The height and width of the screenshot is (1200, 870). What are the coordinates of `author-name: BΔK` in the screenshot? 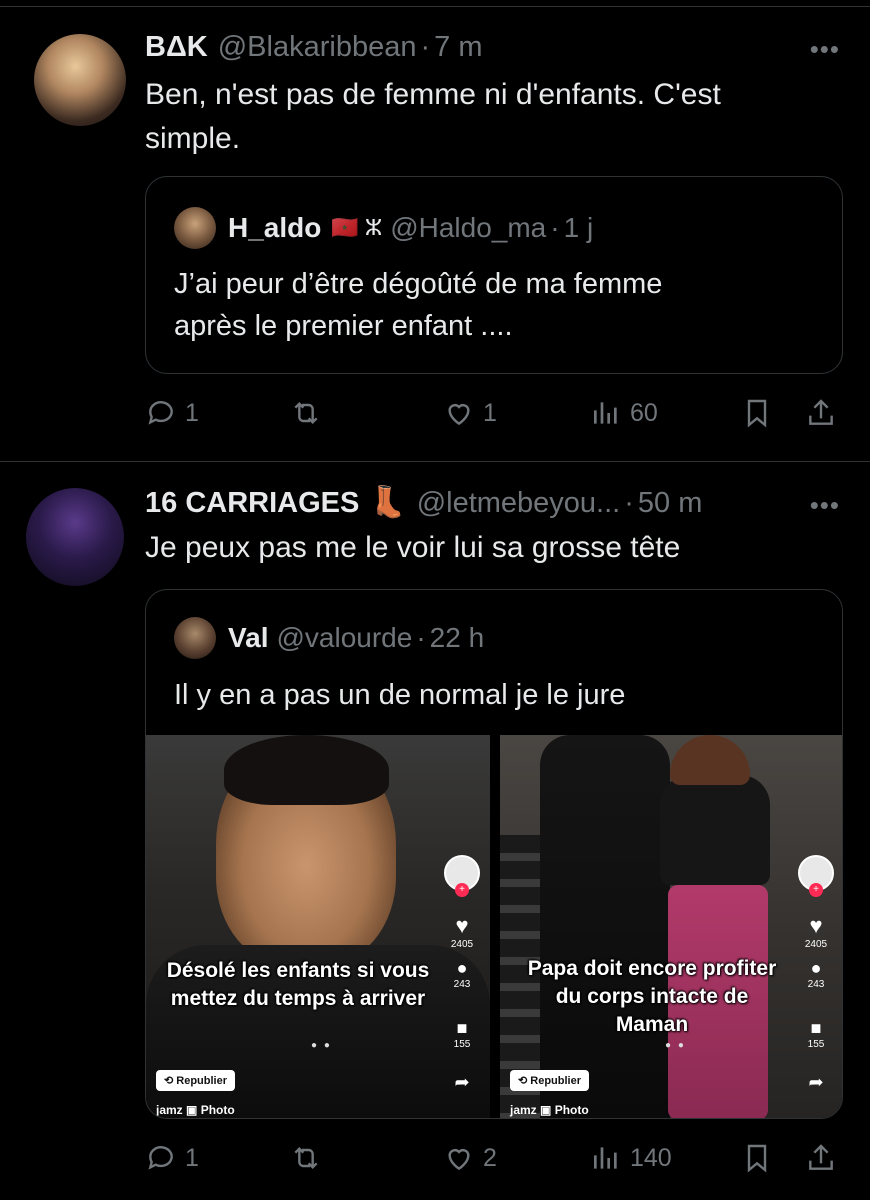 It's located at (176, 47).